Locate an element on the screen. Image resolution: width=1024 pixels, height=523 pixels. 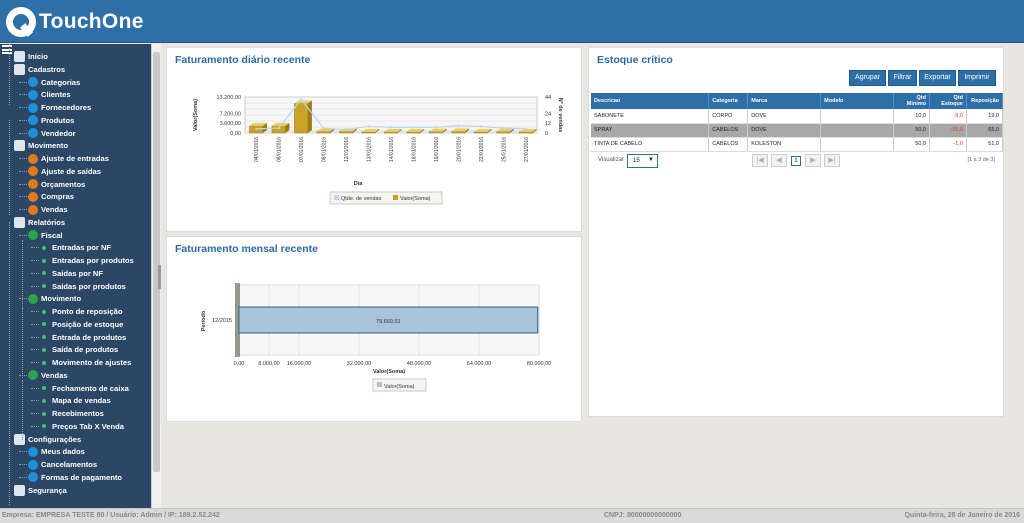
sidebar-item: Produtos is located at coordinates (51, 120).